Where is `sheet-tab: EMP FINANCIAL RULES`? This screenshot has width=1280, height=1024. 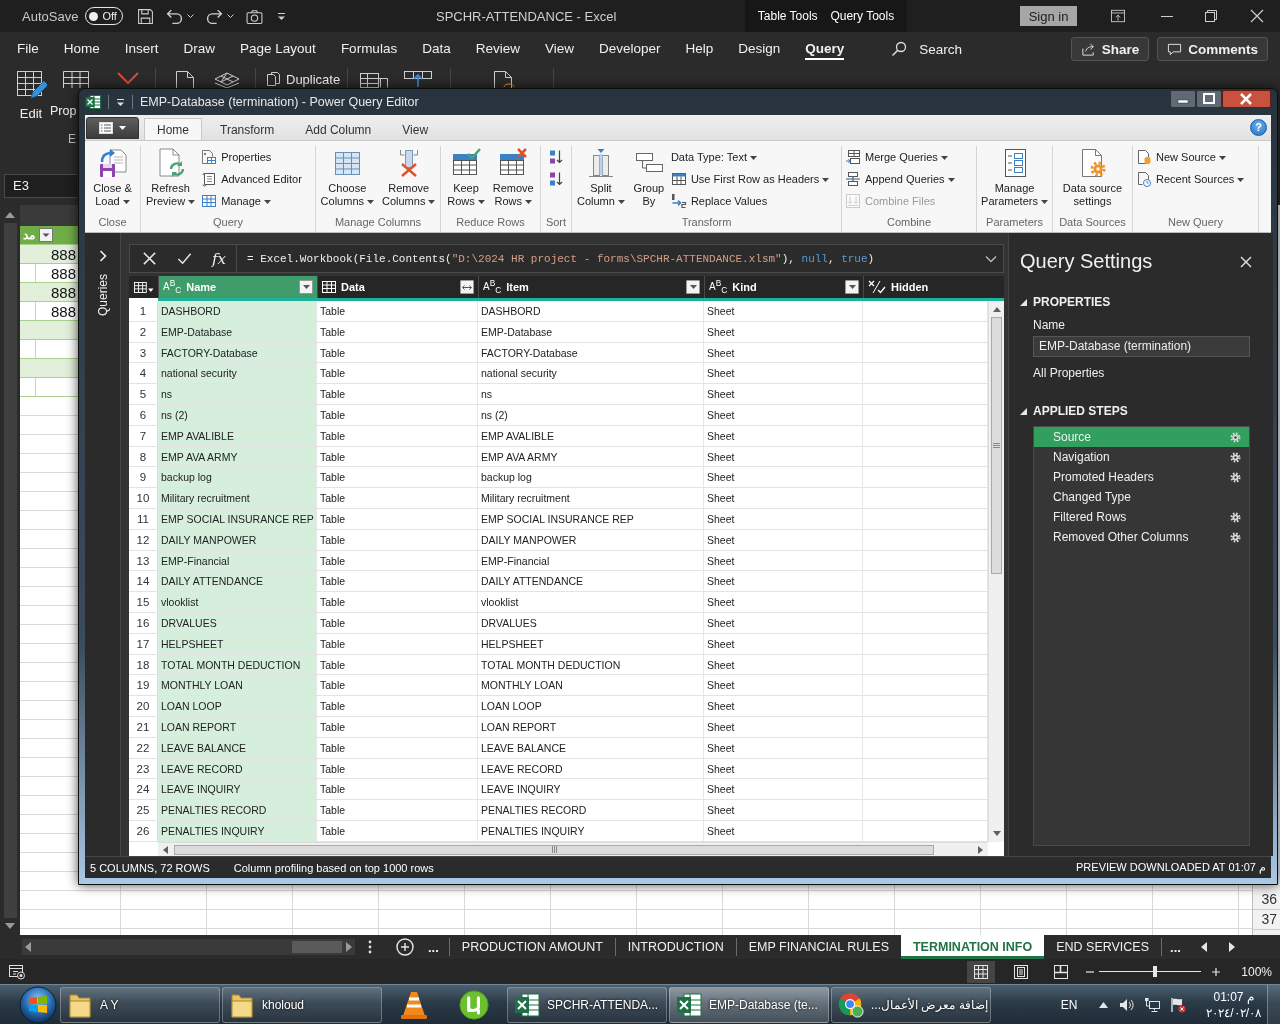 sheet-tab: EMP FINANCIAL RULES is located at coordinates (818, 947).